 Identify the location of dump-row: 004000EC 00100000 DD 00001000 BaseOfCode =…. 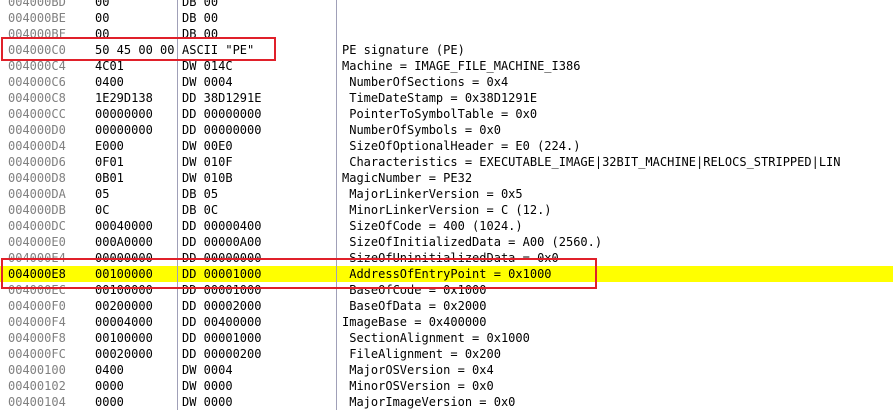
(446, 290).